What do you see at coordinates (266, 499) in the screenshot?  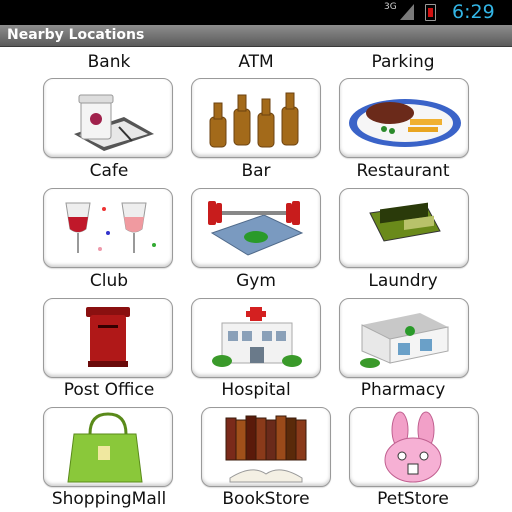 I see `location-label-bookstore: BookStore` at bounding box center [266, 499].